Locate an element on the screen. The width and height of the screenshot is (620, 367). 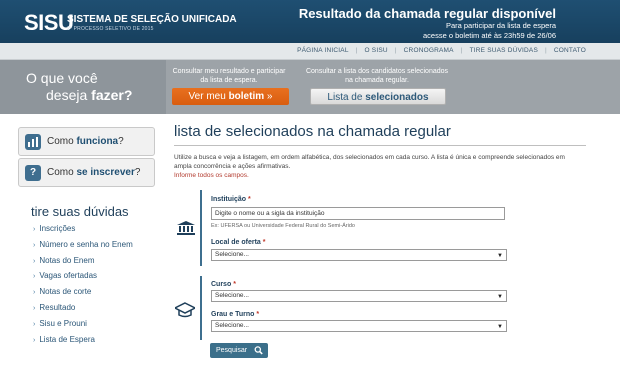
faq-item-notas-enem: › Notas do Enem is located at coordinates (83, 264).